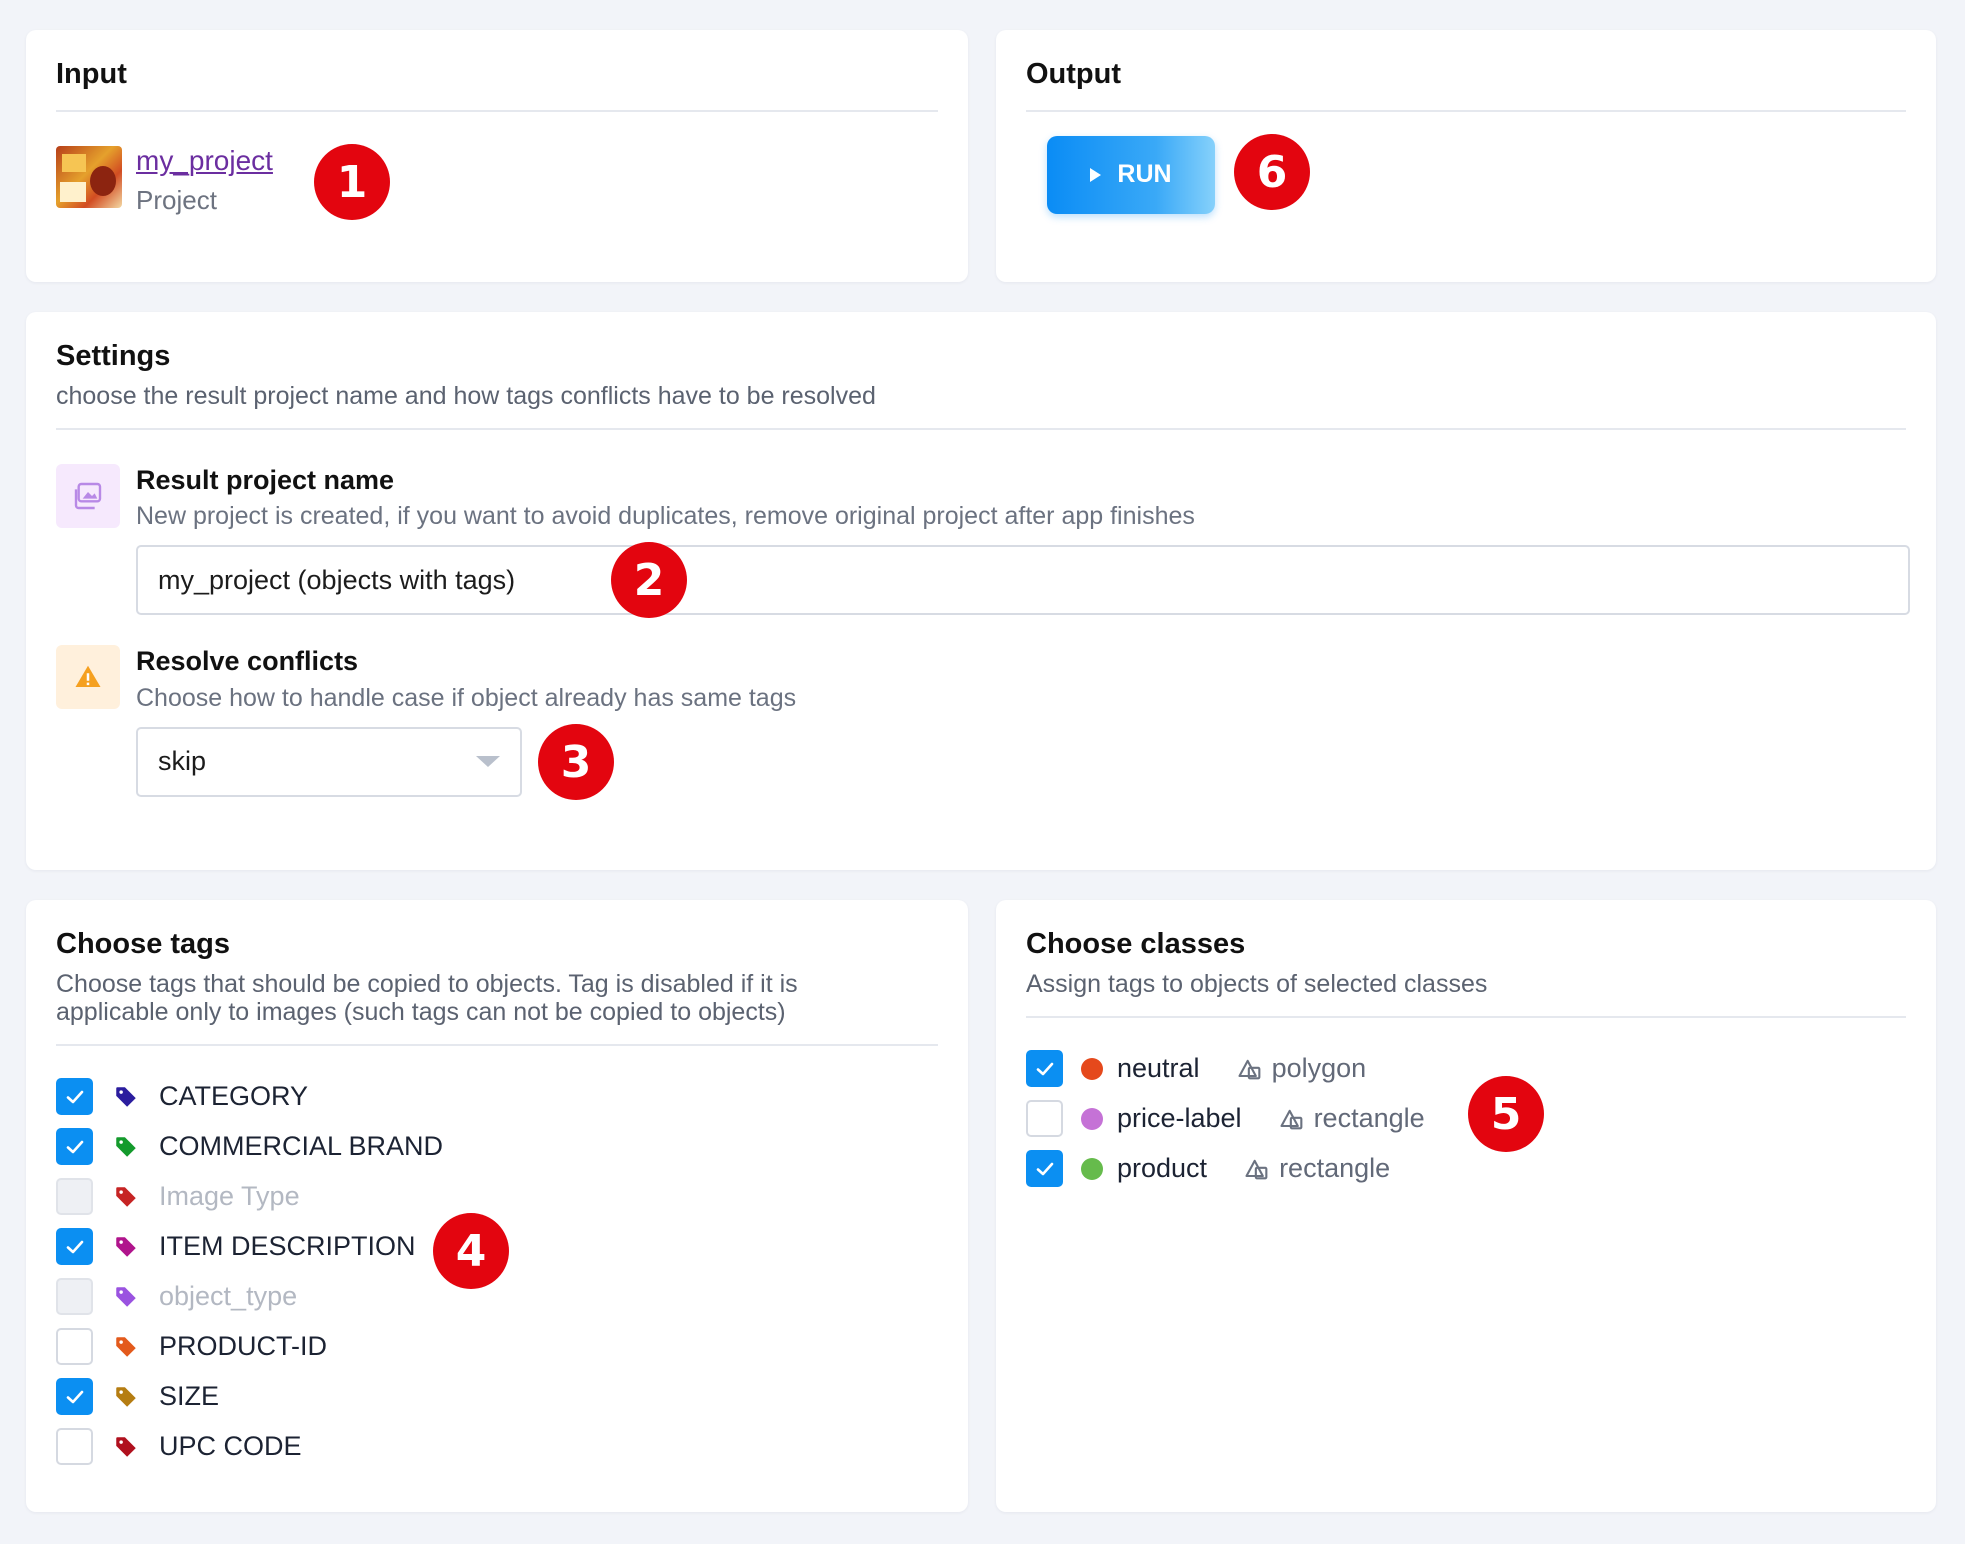 This screenshot has height=1544, width=1965. Describe the element at coordinates (649, 580) in the screenshot. I see `callout-badge-2: 2` at that location.